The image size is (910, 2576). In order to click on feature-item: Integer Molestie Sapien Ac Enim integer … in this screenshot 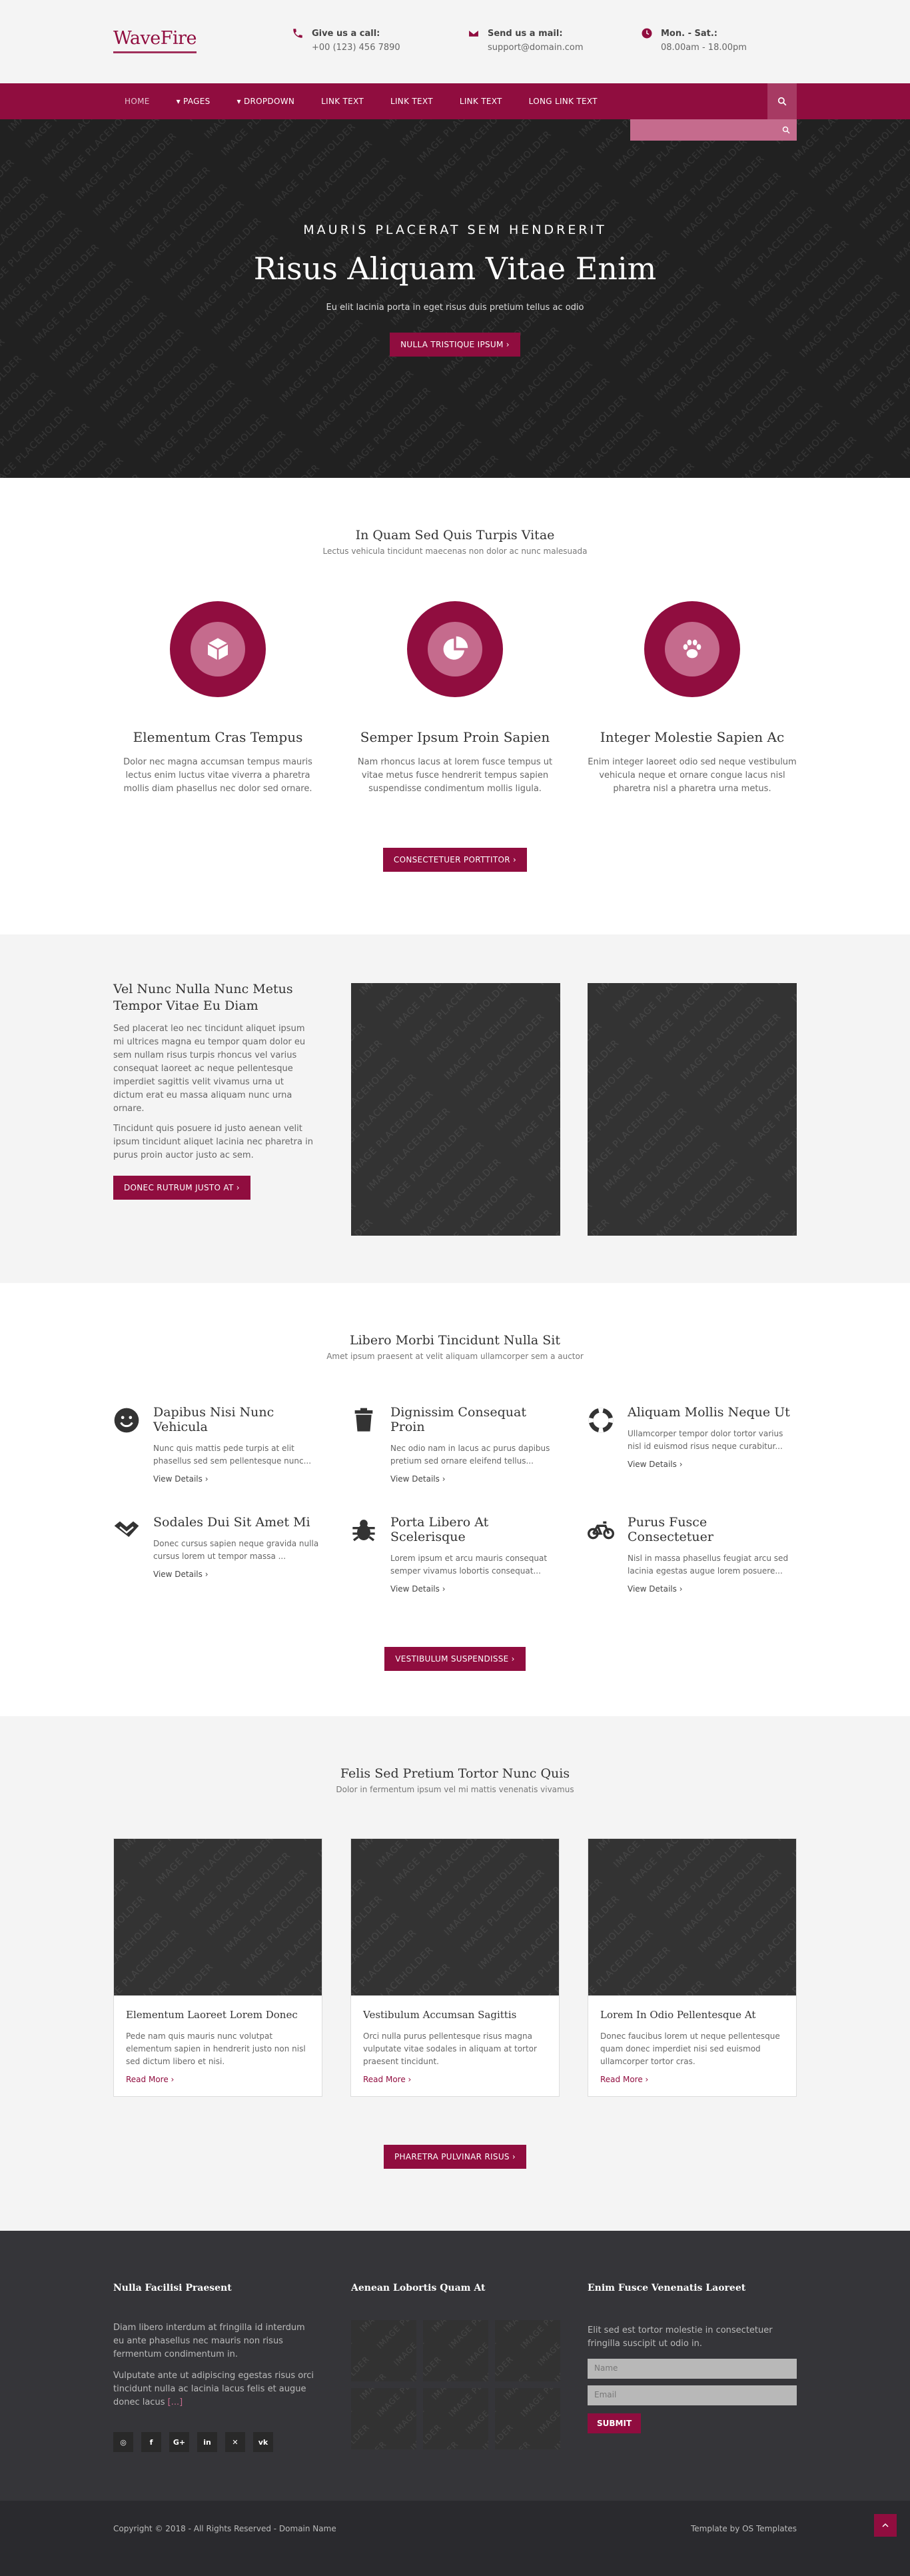, I will do `click(692, 698)`.